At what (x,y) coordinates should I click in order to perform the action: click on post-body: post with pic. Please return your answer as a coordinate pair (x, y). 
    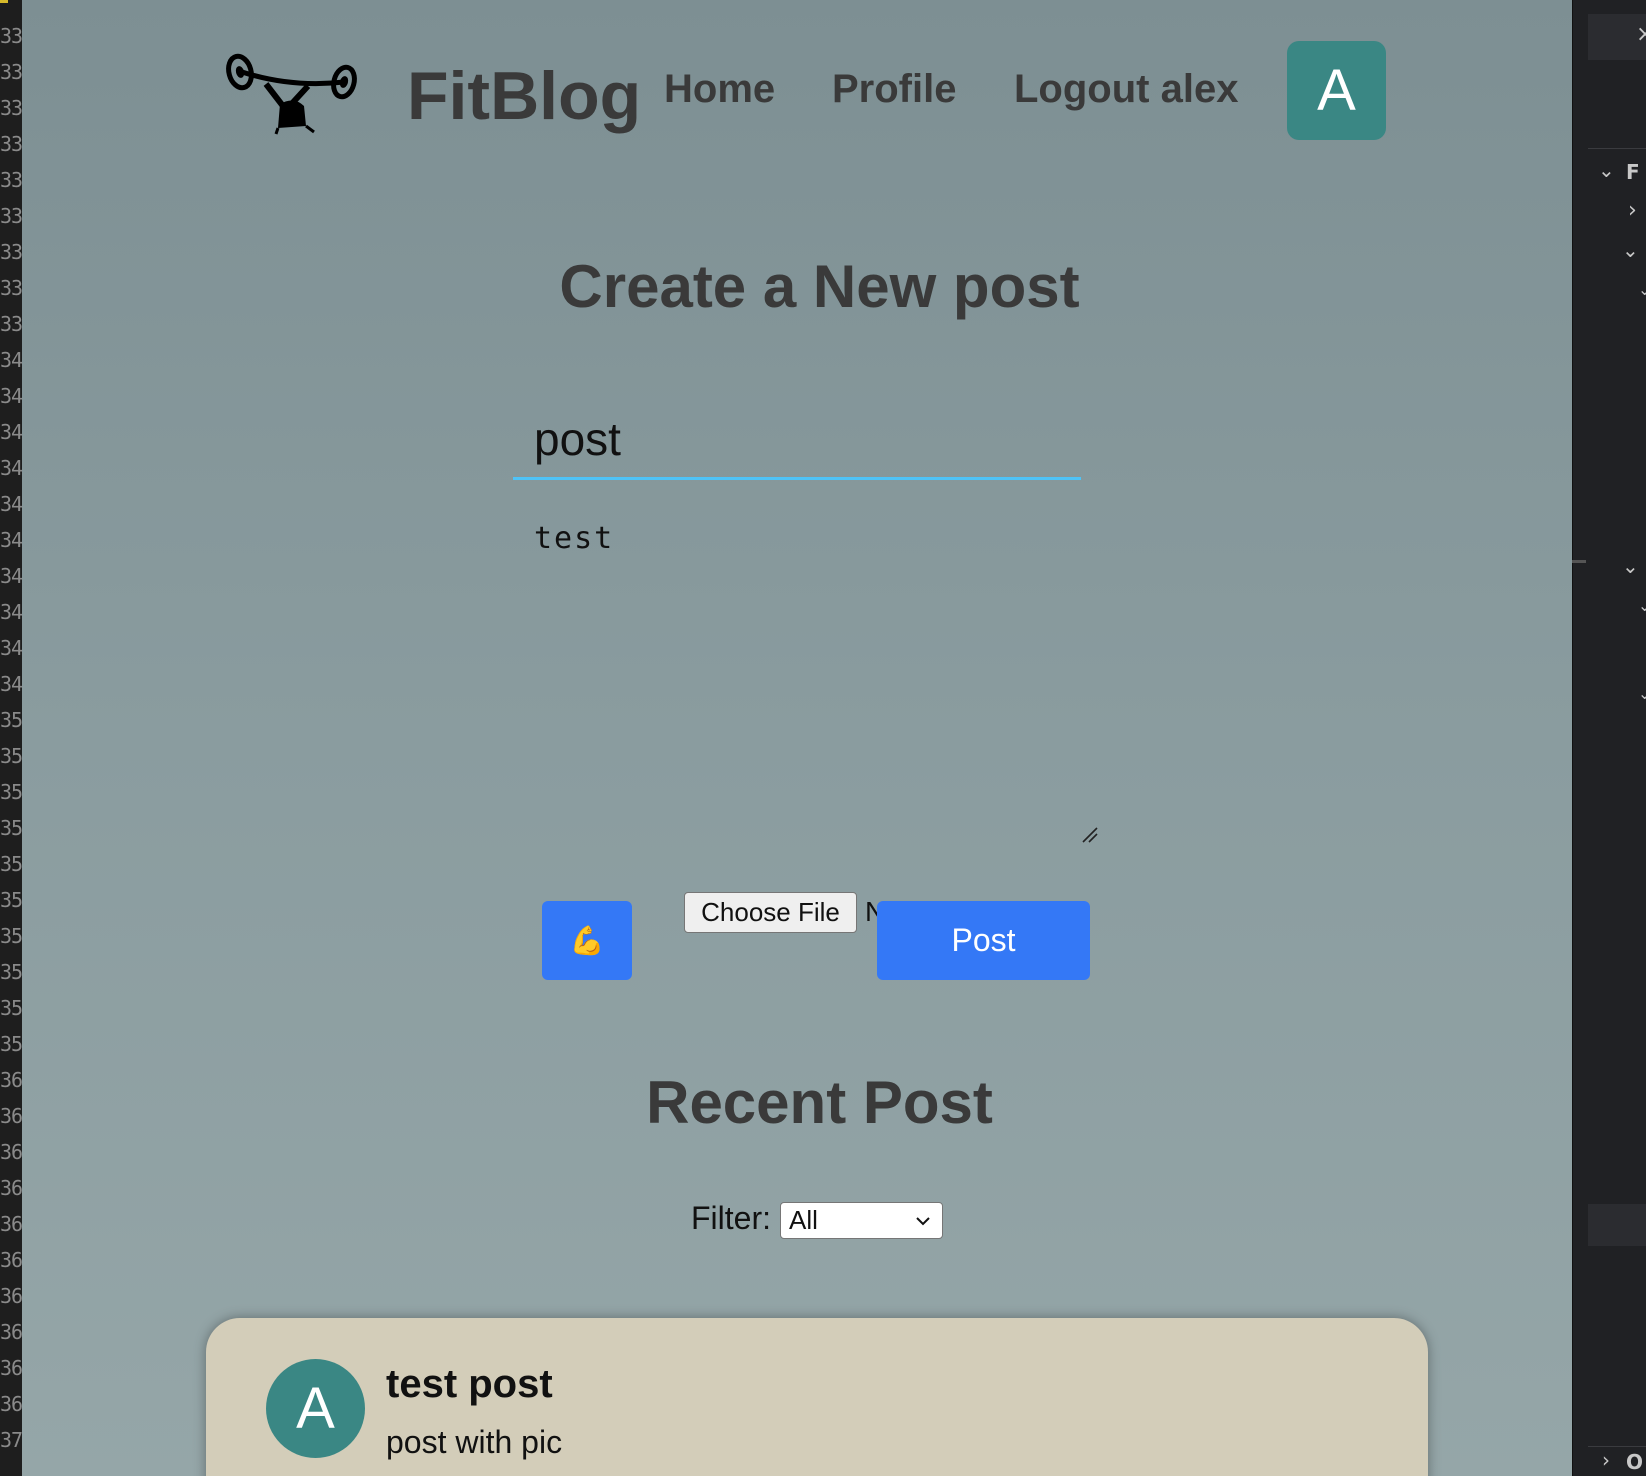
    Looking at the image, I should click on (474, 1442).